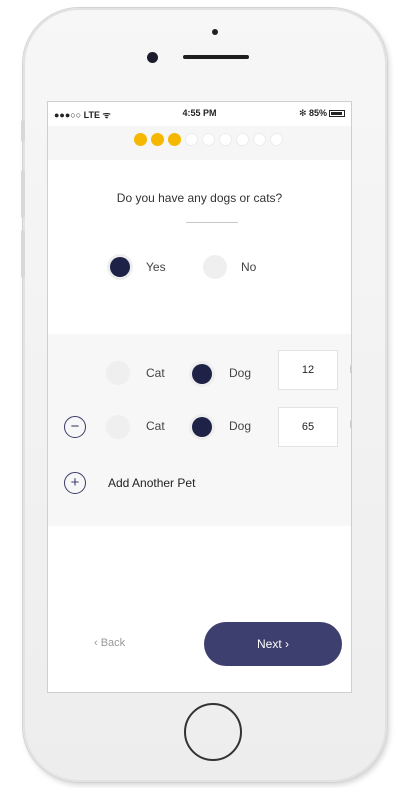 The width and height of the screenshot is (397, 788). What do you see at coordinates (308, 370) in the screenshot?
I see `pet-1-weight-input: 12` at bounding box center [308, 370].